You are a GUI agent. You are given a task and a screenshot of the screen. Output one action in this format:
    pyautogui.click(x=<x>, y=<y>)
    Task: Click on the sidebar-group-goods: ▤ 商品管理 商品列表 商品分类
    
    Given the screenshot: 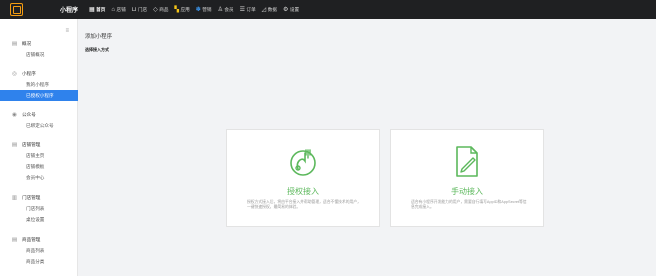 What is the action you would take?
    pyautogui.click(x=39, y=251)
    